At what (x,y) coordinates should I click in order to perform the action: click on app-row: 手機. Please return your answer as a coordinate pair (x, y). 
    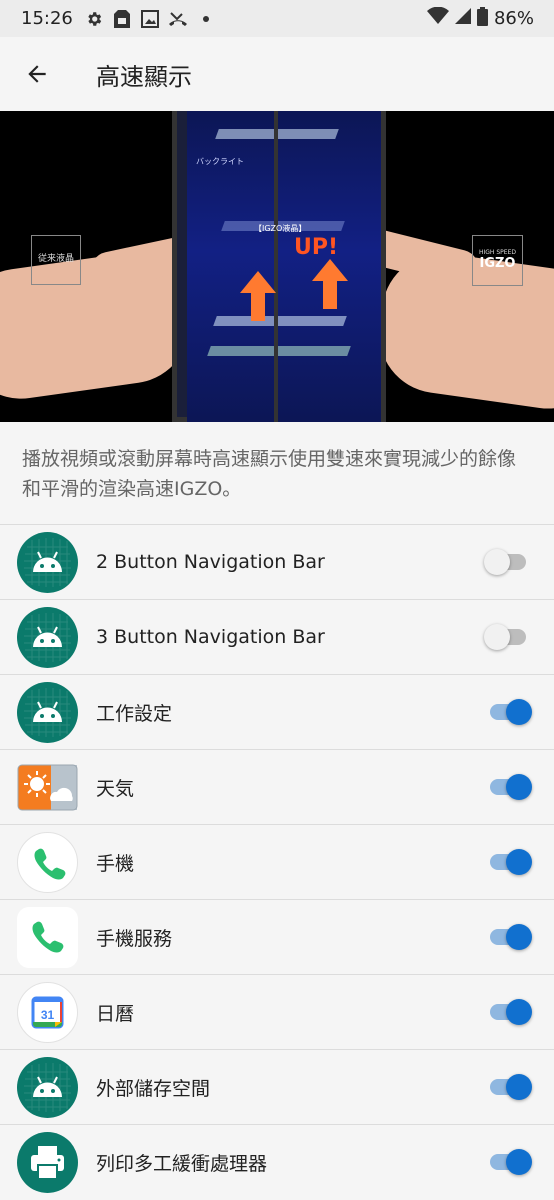
    Looking at the image, I should click on (277, 861).